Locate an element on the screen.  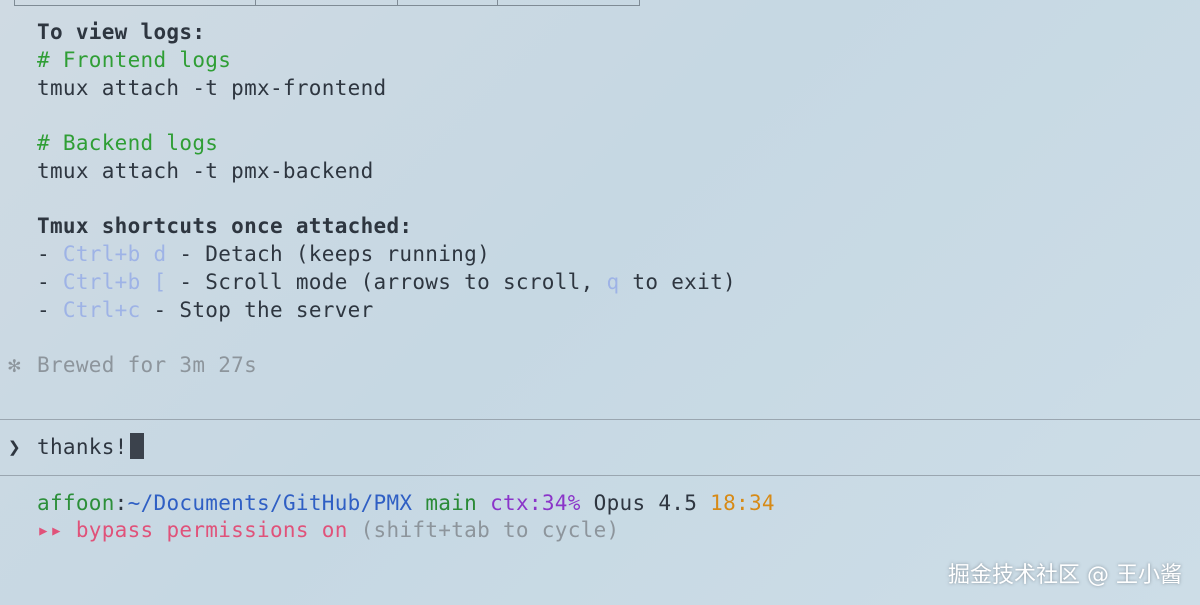
shortcut-description-end: to exit) is located at coordinates (677, 282).